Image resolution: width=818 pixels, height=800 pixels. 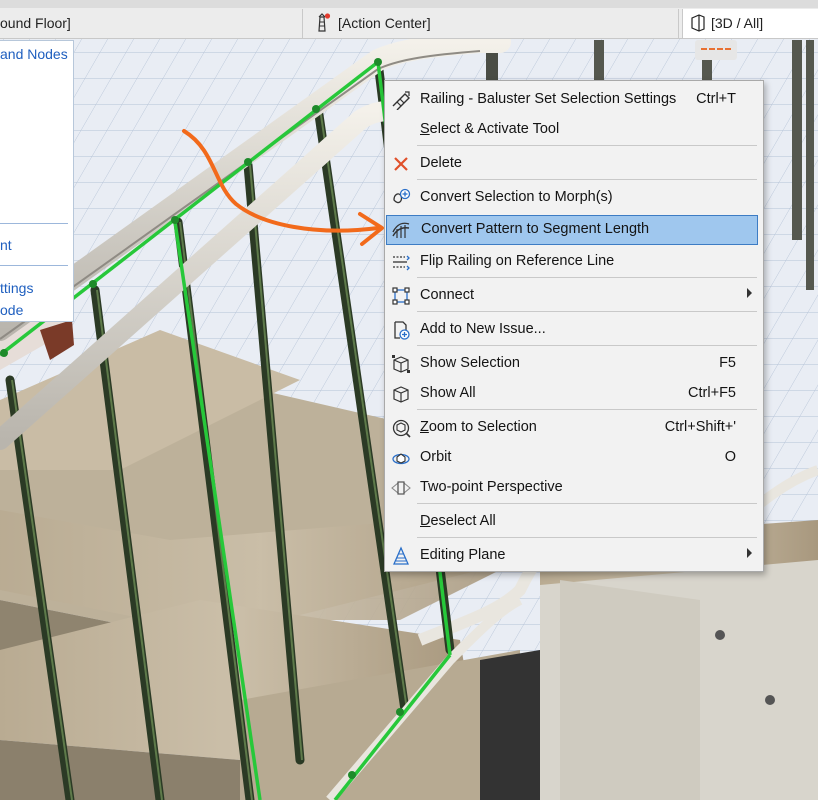 What do you see at coordinates (491, 487) in the screenshot?
I see `menu-label: Two-point Perspective` at bounding box center [491, 487].